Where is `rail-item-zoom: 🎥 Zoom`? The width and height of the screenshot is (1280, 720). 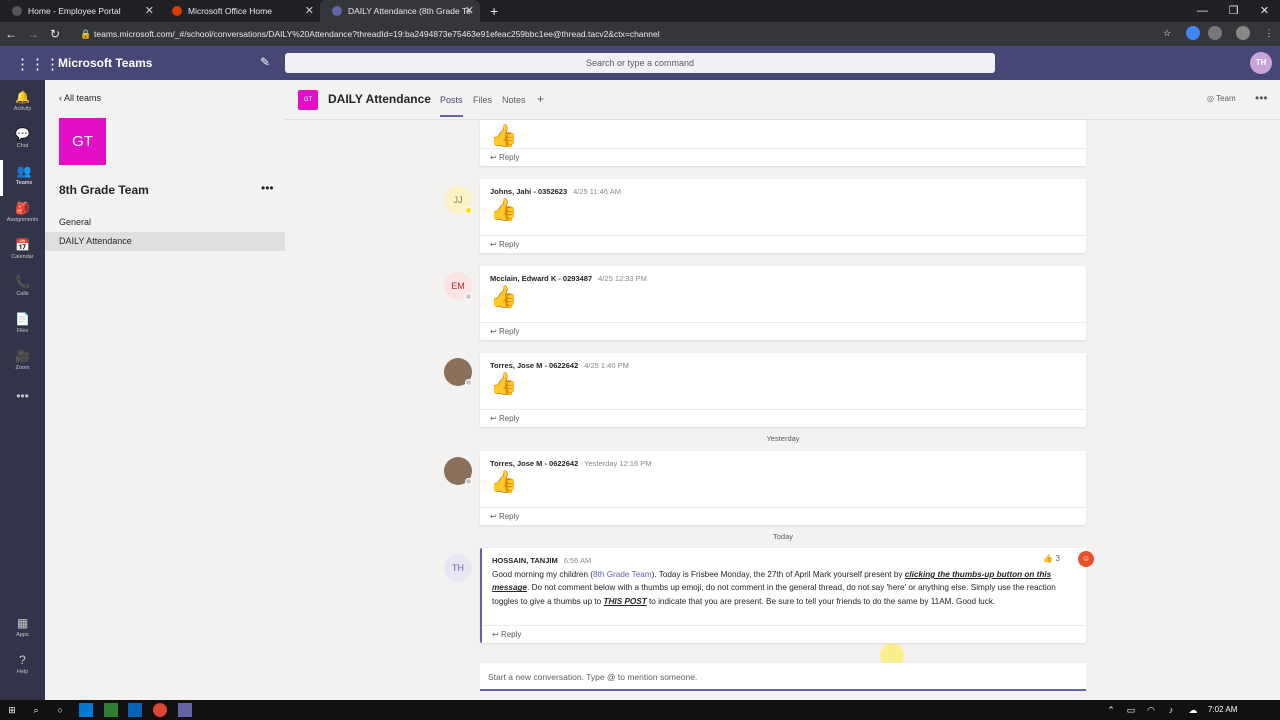
rail-item-zoom: 🎥 Zoom is located at coordinates (22, 363).